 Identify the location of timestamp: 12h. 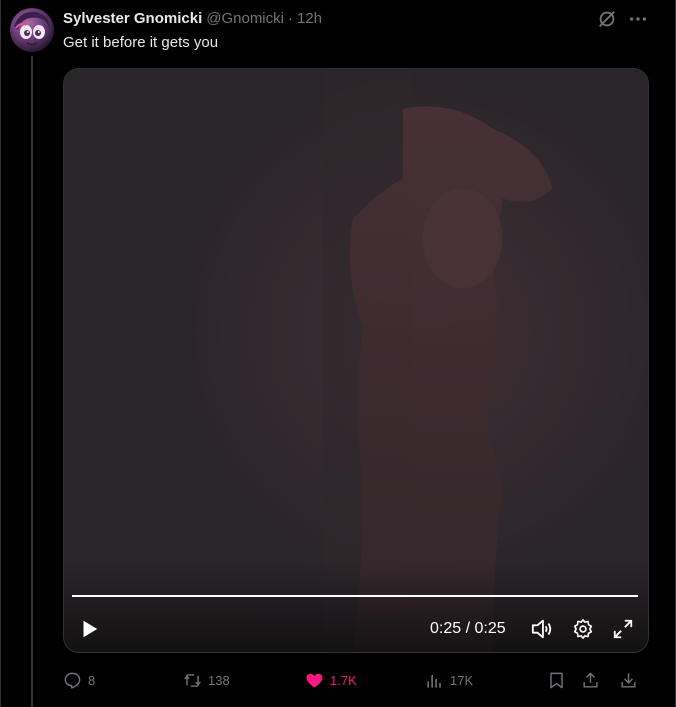
(309, 18).